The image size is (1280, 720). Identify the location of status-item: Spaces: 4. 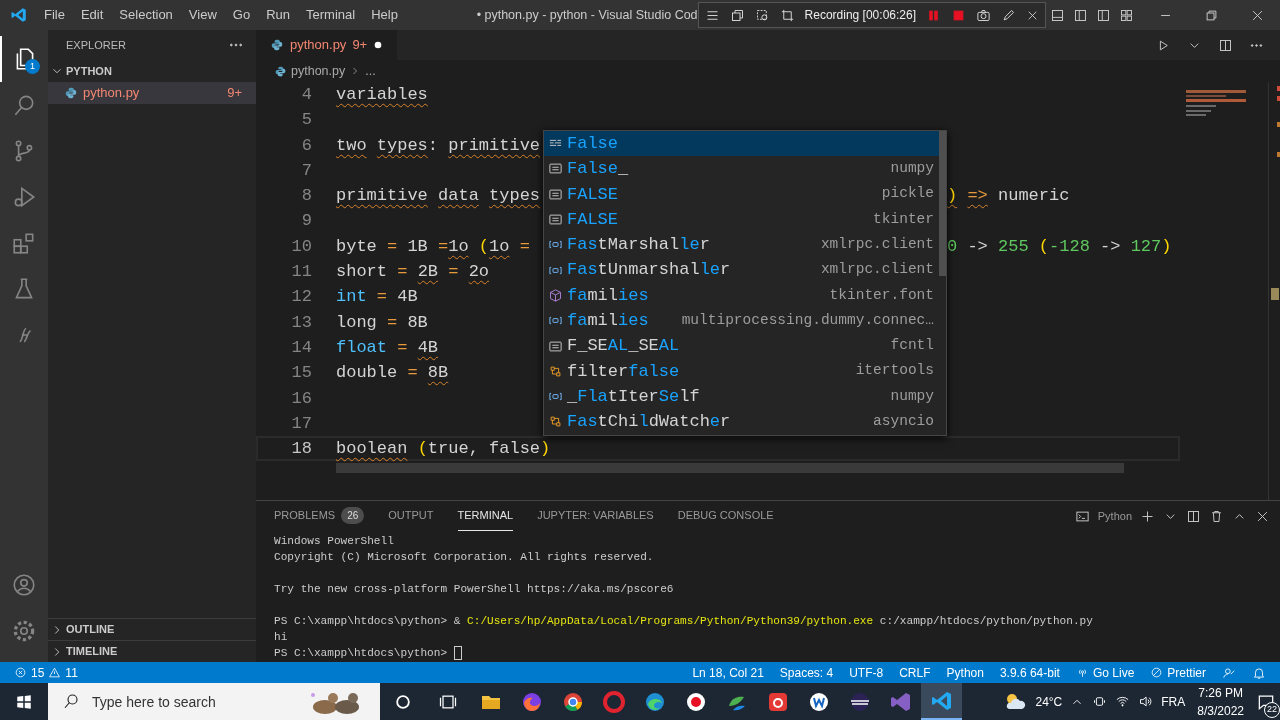
(806, 672).